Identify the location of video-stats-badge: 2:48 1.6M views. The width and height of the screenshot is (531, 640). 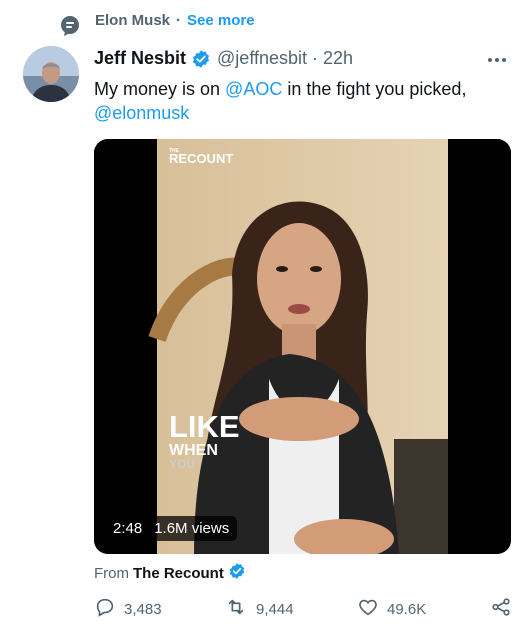
(171, 528).